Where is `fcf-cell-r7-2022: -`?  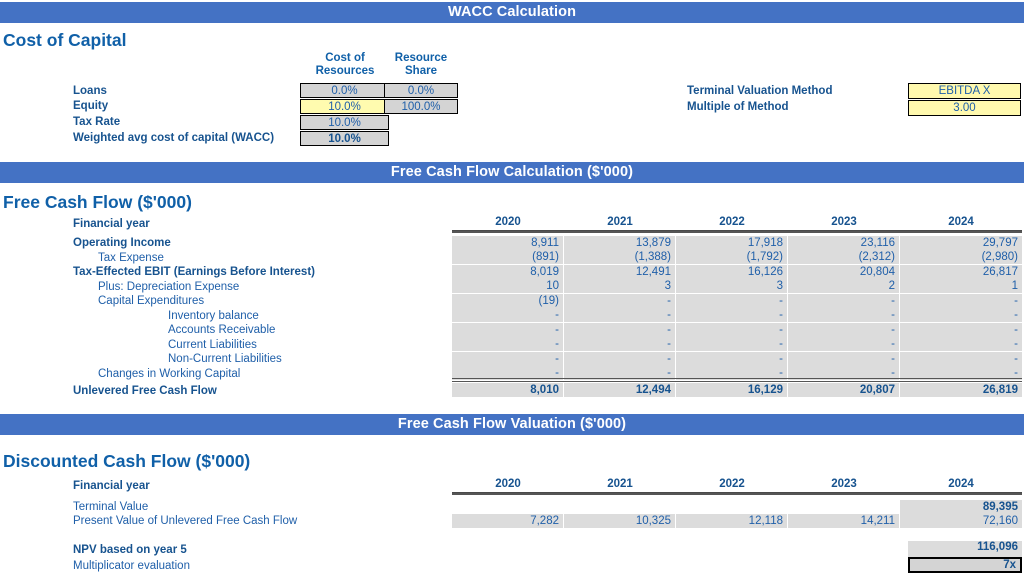
fcf-cell-r7-2022: - is located at coordinates (732, 344).